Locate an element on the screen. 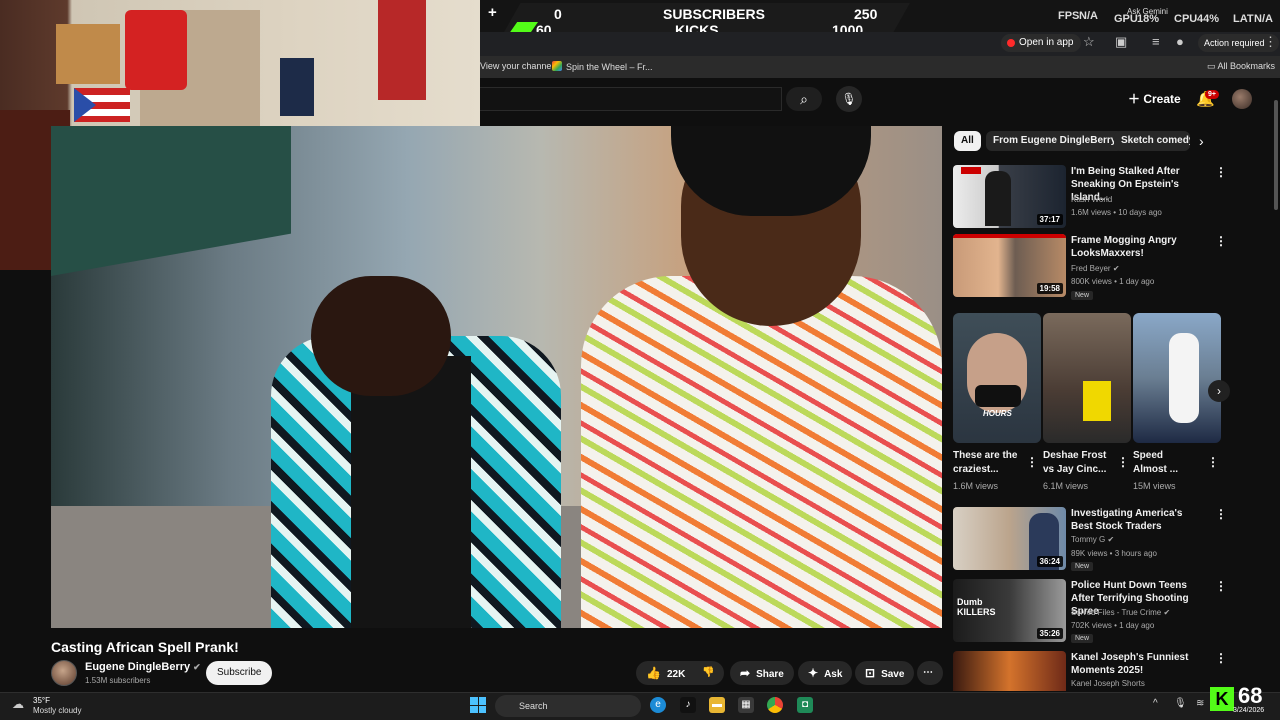 This screenshot has height=720, width=1280. weather-temperature: 35°F is located at coordinates (41, 700).